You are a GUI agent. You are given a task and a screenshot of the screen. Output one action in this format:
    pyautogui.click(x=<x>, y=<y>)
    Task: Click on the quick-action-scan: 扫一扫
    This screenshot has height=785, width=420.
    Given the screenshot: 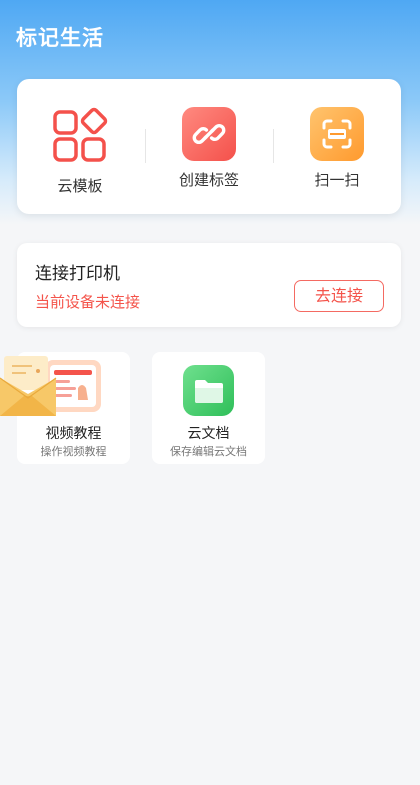 What is the action you would take?
    pyautogui.click(x=337, y=152)
    